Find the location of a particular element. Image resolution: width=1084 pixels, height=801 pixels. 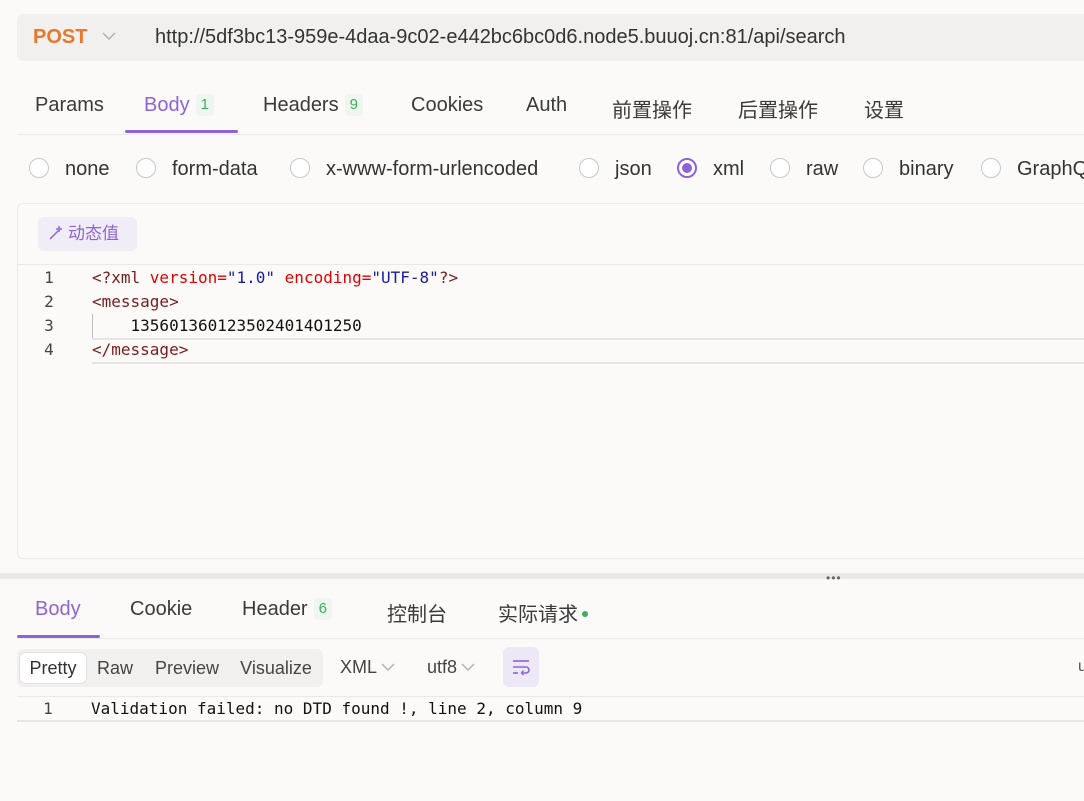

attribute-token: encoding= is located at coordinates (328, 277).